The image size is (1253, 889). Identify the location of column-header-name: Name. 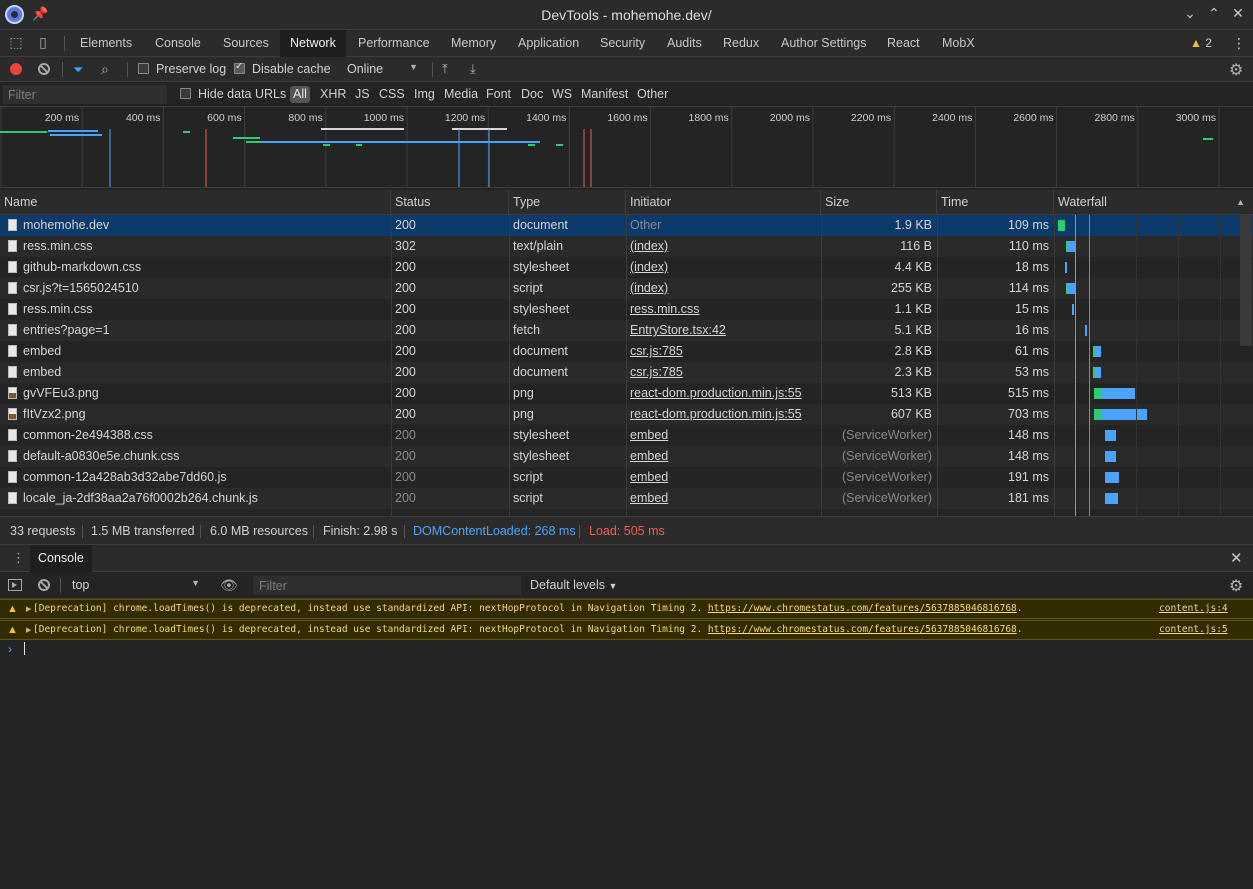
(195, 202).